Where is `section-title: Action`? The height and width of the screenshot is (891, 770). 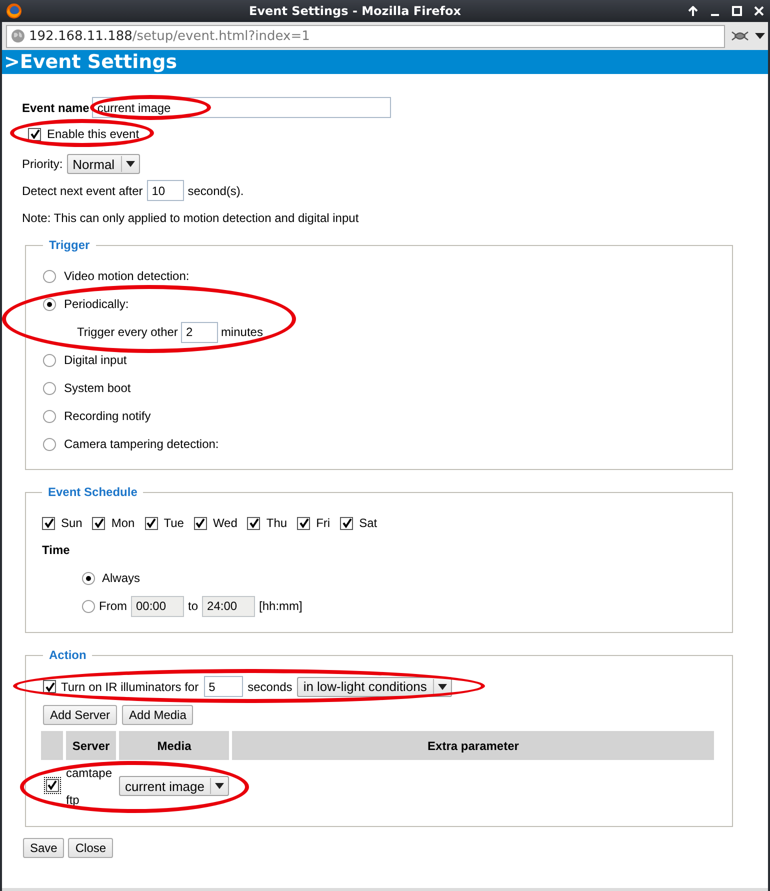 section-title: Action is located at coordinates (67, 655).